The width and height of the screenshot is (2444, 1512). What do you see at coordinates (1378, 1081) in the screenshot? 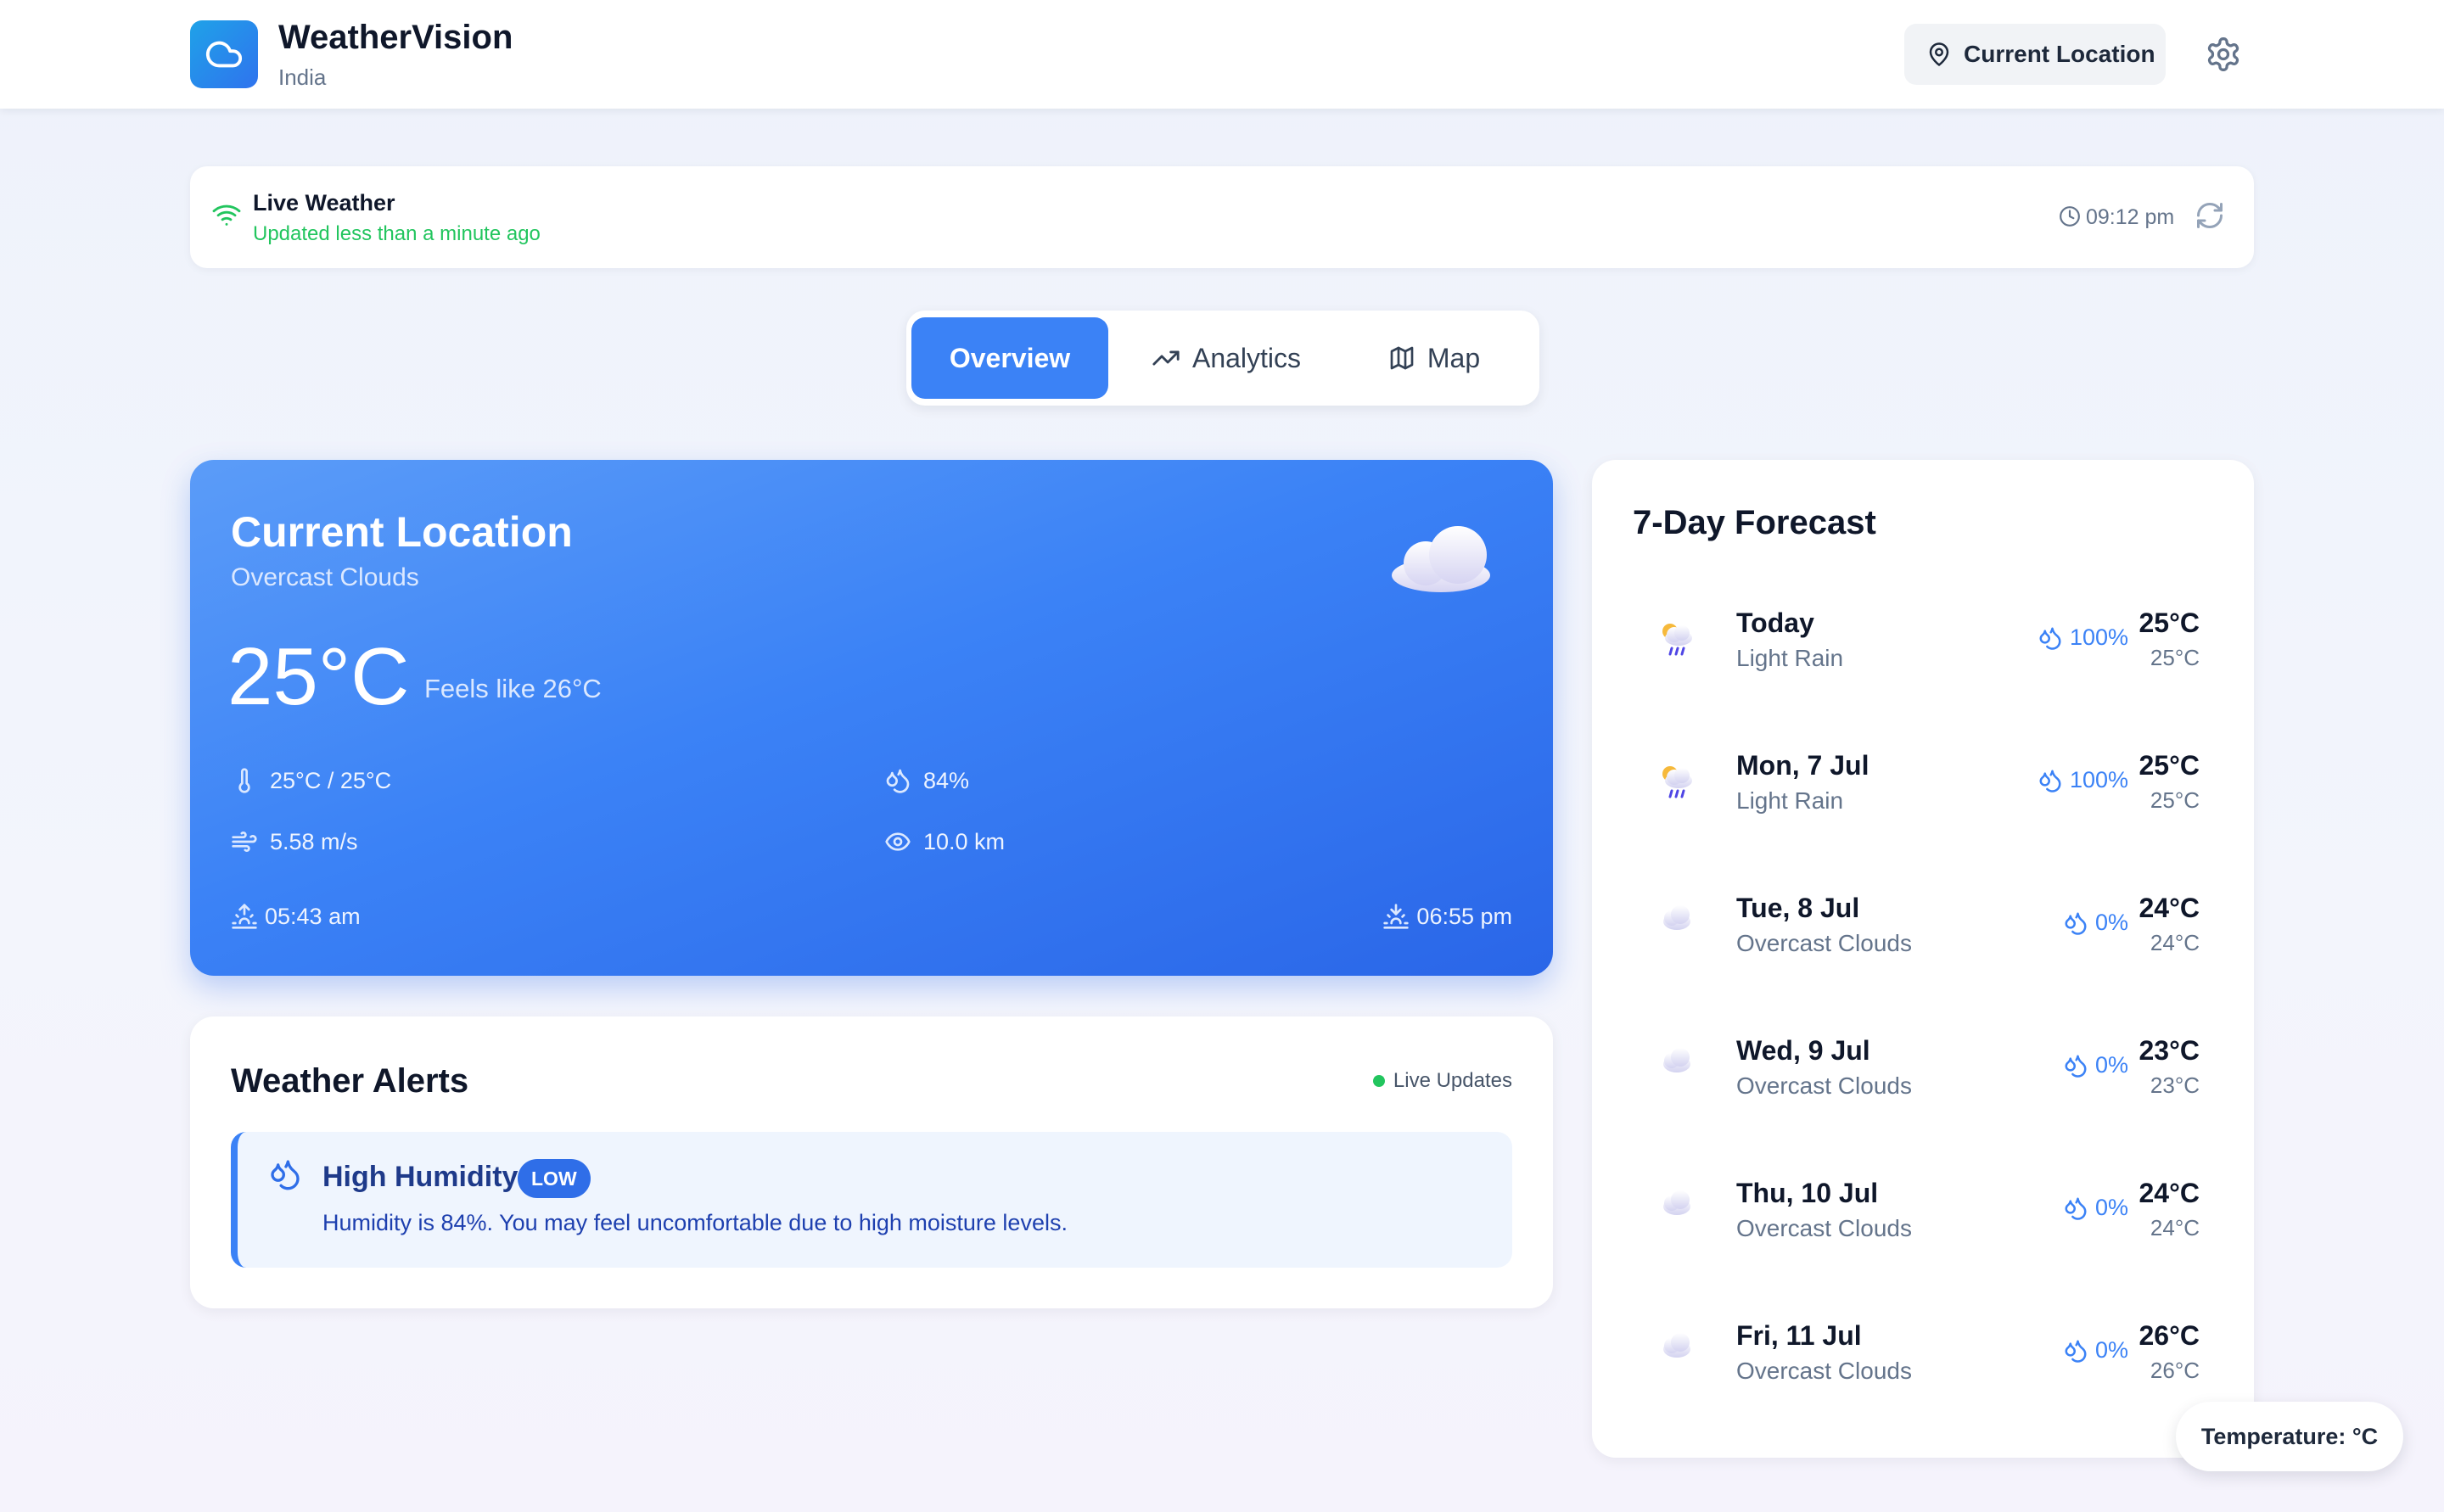
I see `live-dot` at bounding box center [1378, 1081].